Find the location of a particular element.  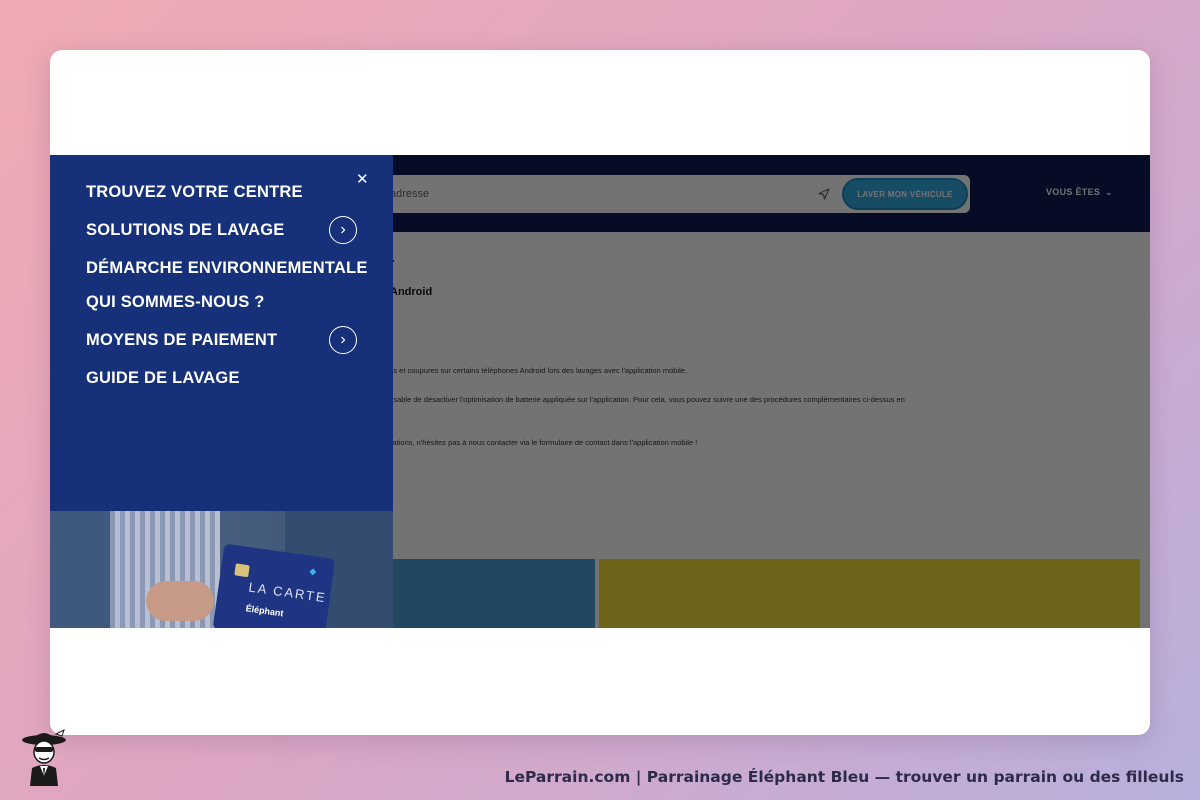

audience-dropdown-label: VOUS ÊTES is located at coordinates (1073, 192).